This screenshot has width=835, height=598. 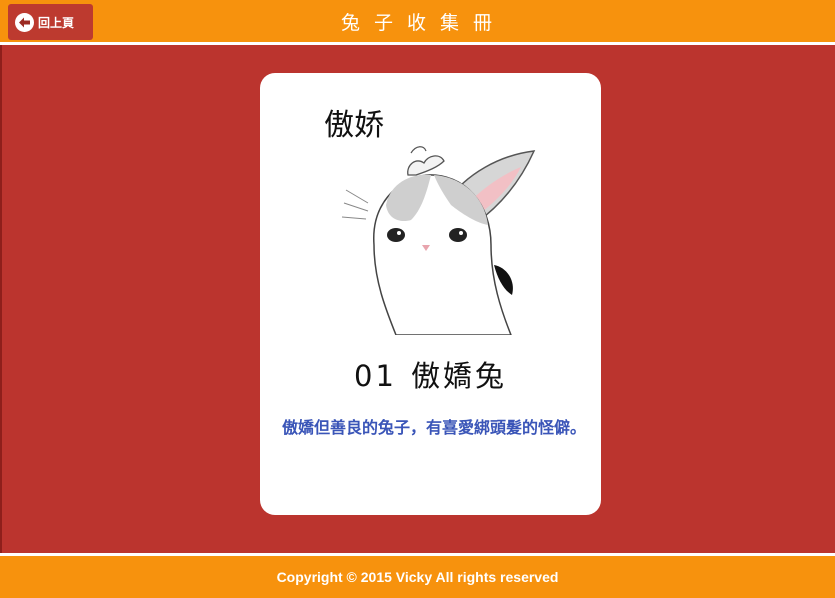 What do you see at coordinates (423, 23) in the screenshot?
I see `page-title: 兔子收集冊` at bounding box center [423, 23].